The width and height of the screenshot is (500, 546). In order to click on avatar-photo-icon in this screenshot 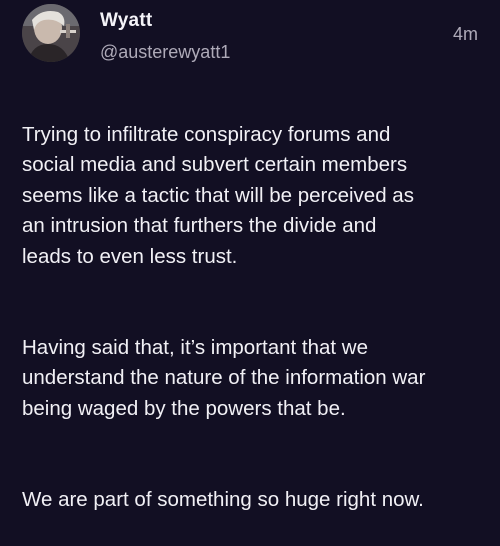, I will do `click(51, 33)`.